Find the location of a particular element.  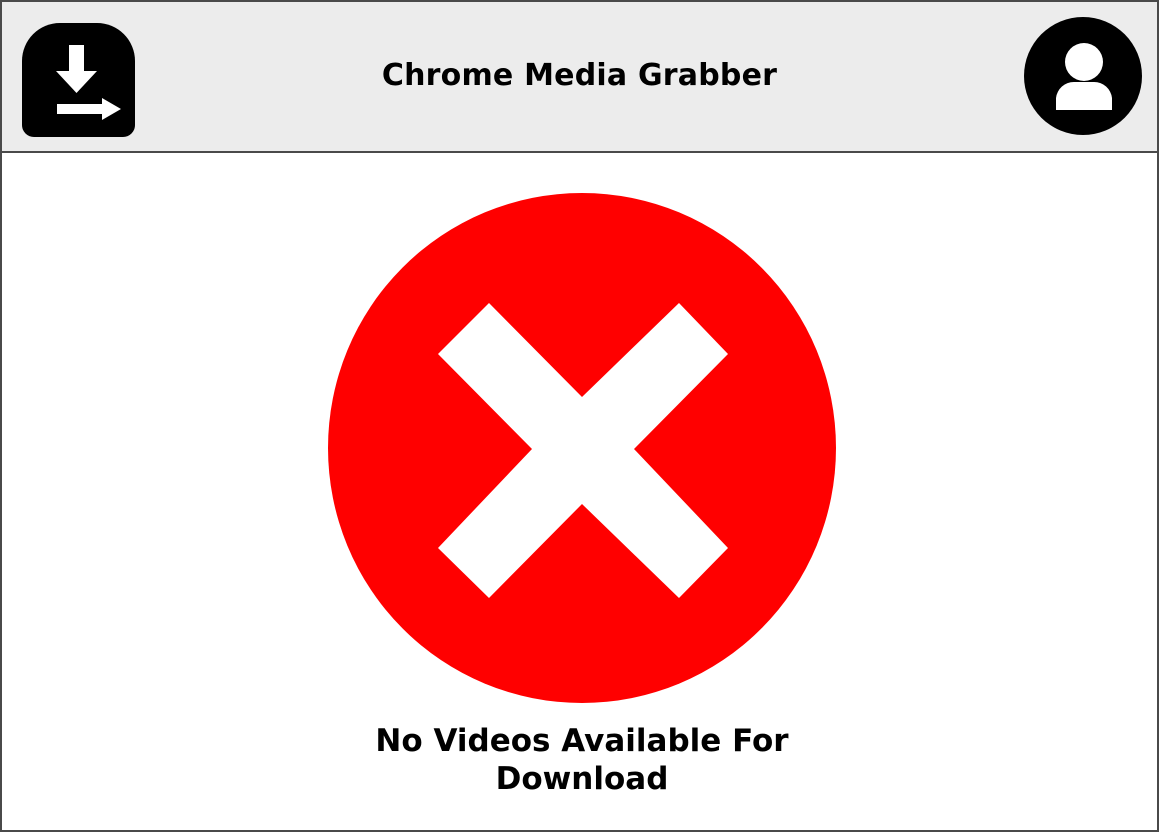

user-avatar-icon is located at coordinates (1083, 76).